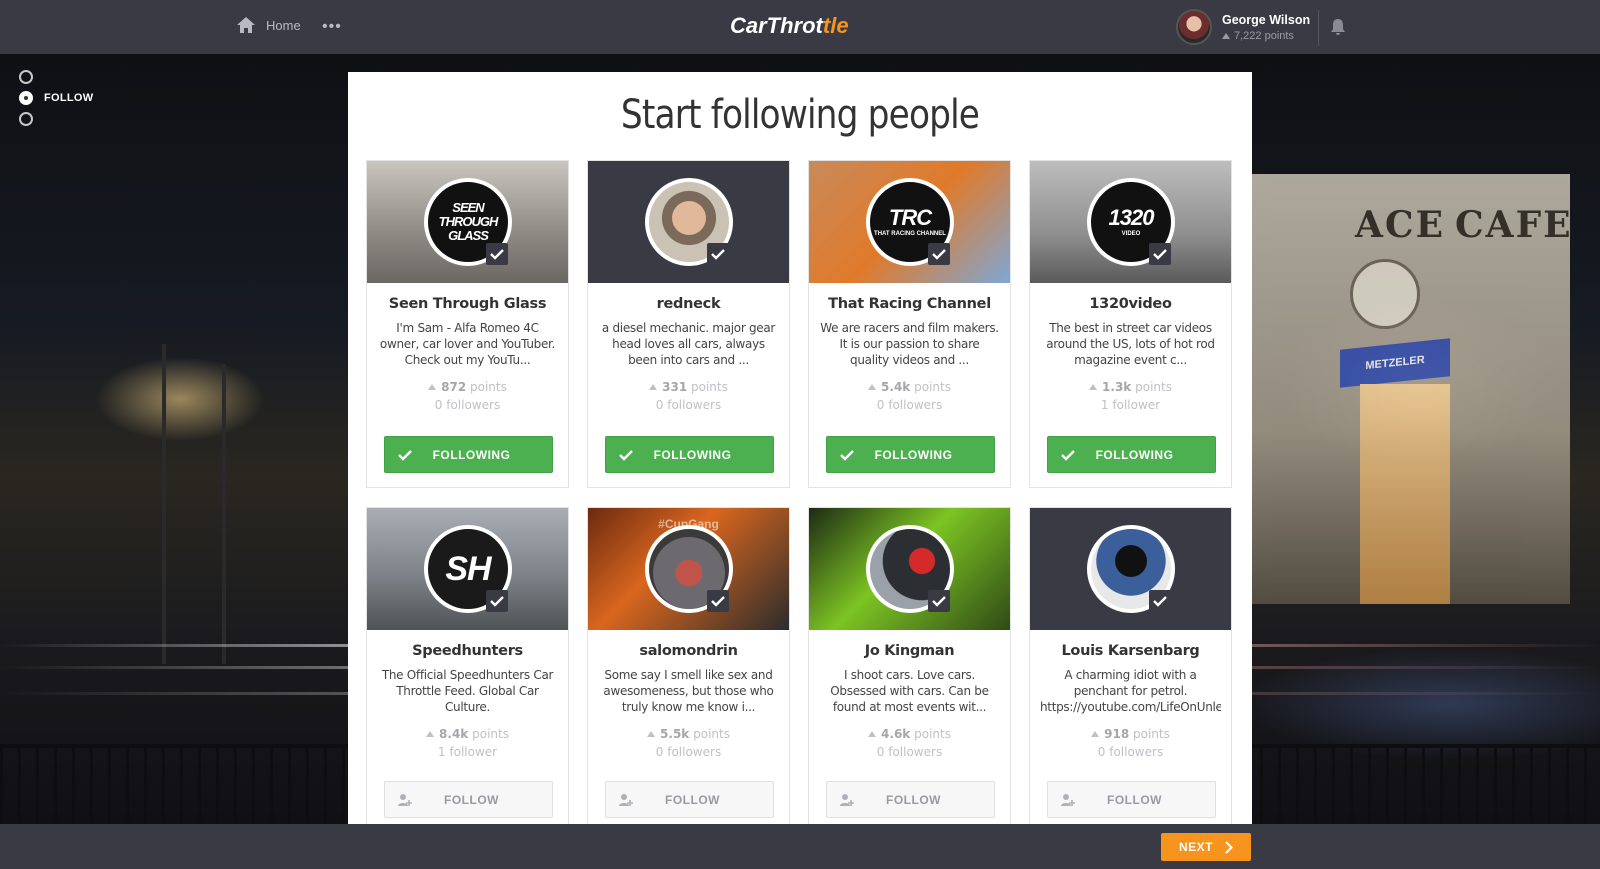 Image resolution: width=1600 pixels, height=869 pixels. I want to click on person-name: That Racing Channel, so click(909, 304).